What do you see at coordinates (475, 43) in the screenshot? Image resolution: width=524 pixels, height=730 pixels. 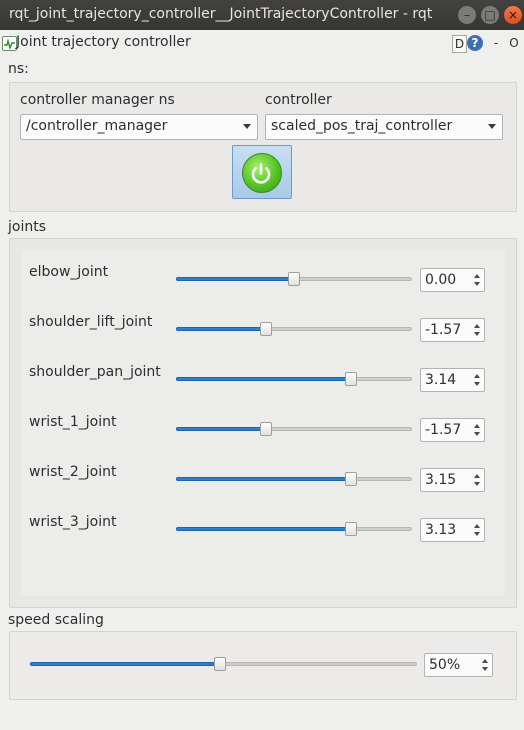 I see `help-button: ?` at bounding box center [475, 43].